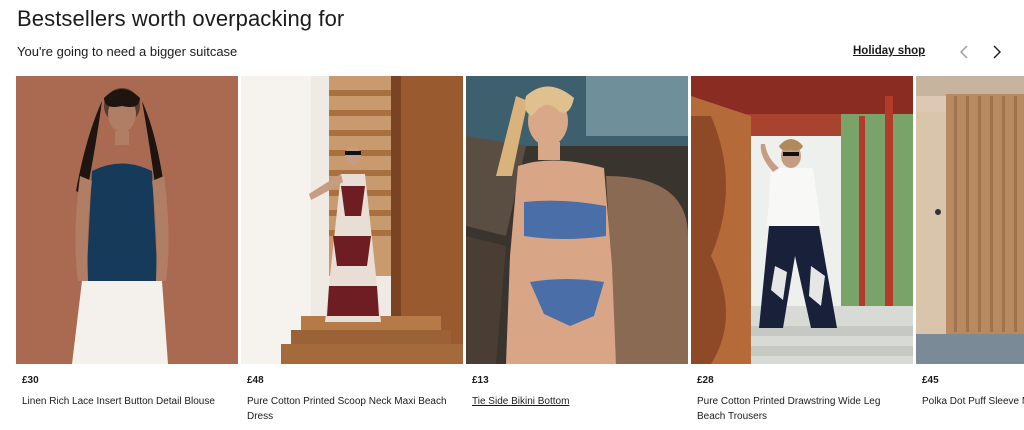  Describe the element at coordinates (578, 401) in the screenshot. I see `product-name: Tie Side Bikini Bottom` at that location.